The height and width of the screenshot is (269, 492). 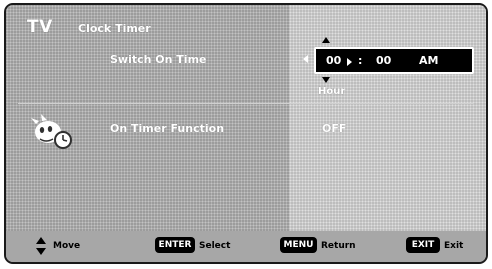 I want to click on menu-item-on-timer-function: On Timer Function, so click(x=167, y=128).